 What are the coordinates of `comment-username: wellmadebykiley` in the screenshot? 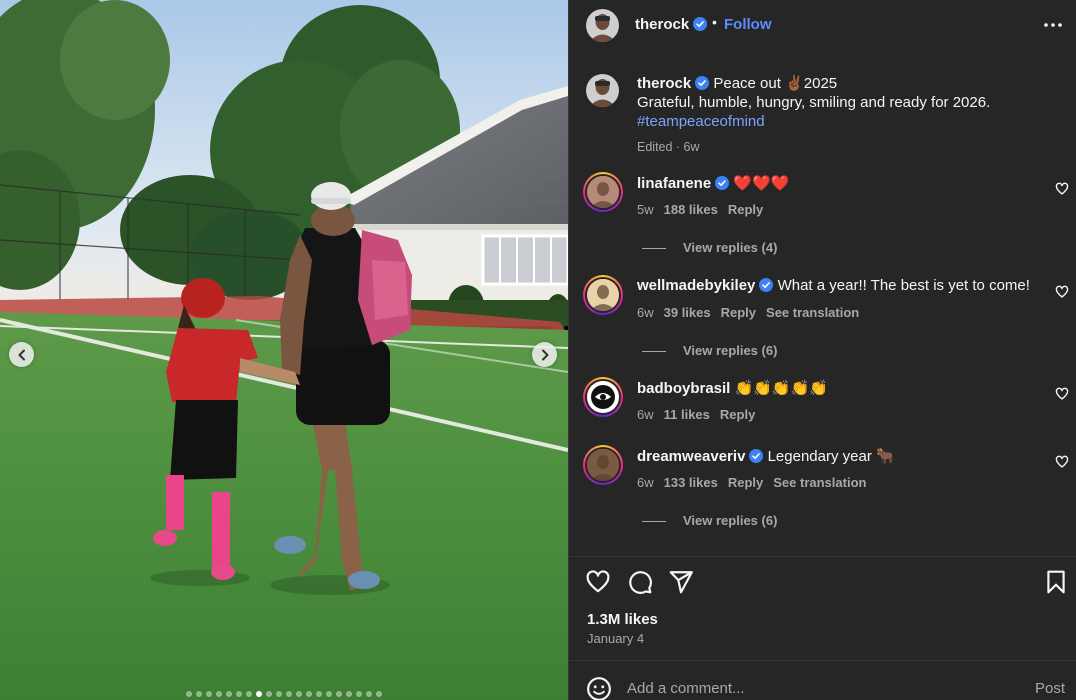 It's located at (696, 285).